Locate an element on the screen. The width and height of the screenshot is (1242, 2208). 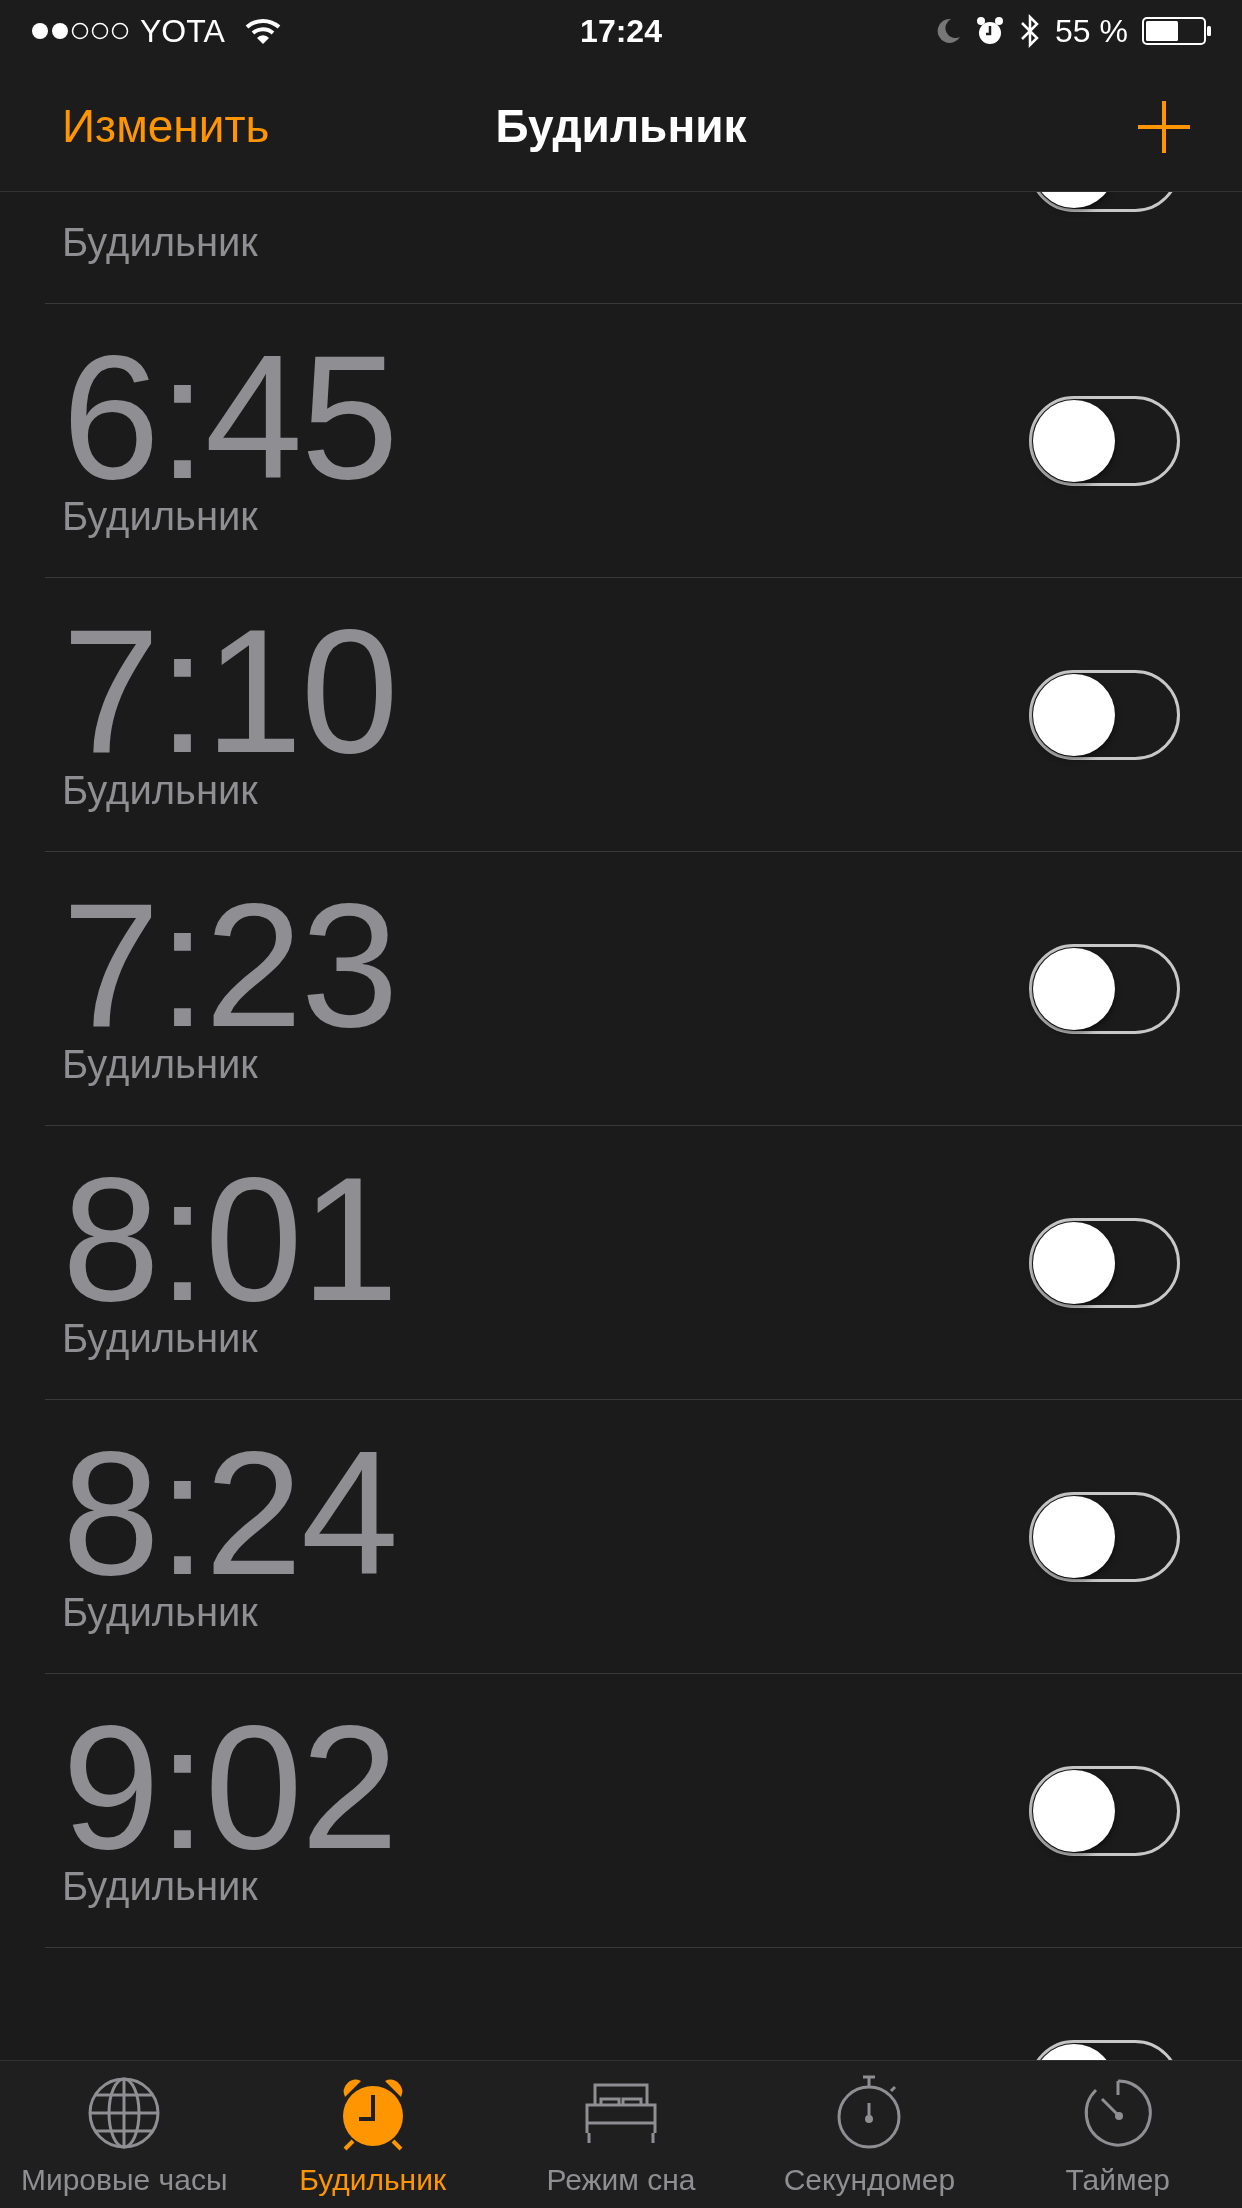
alarm-time: 8:24 is located at coordinates (230, 1512).